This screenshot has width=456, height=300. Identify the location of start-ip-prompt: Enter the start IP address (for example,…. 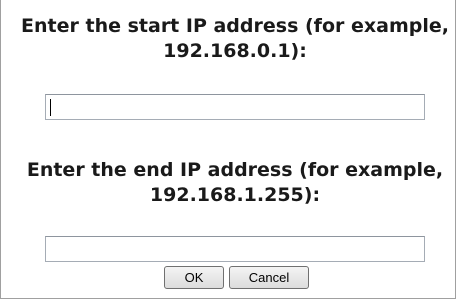
(235, 38).